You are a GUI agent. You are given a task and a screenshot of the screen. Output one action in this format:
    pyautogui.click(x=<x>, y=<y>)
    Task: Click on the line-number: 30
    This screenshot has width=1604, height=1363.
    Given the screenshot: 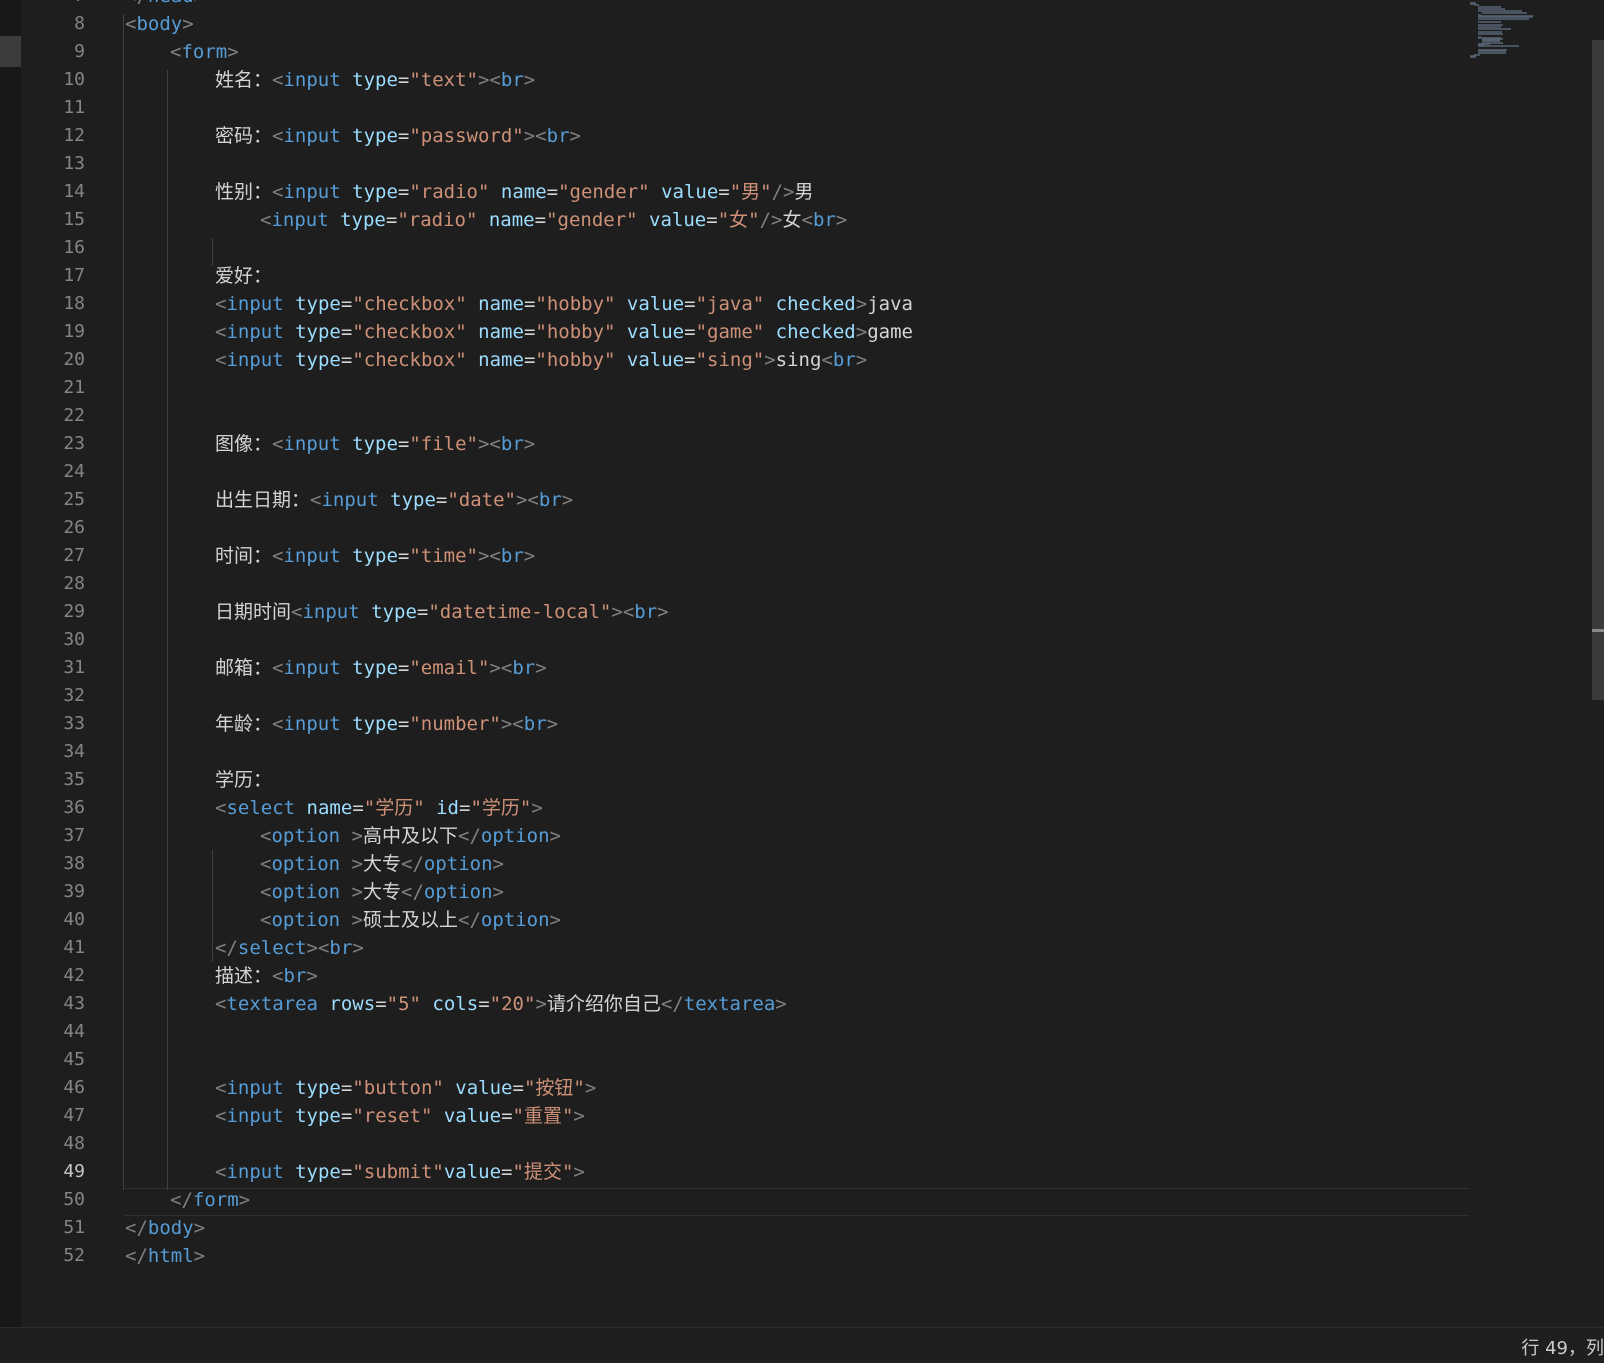 What is the action you would take?
    pyautogui.click(x=53, y=640)
    